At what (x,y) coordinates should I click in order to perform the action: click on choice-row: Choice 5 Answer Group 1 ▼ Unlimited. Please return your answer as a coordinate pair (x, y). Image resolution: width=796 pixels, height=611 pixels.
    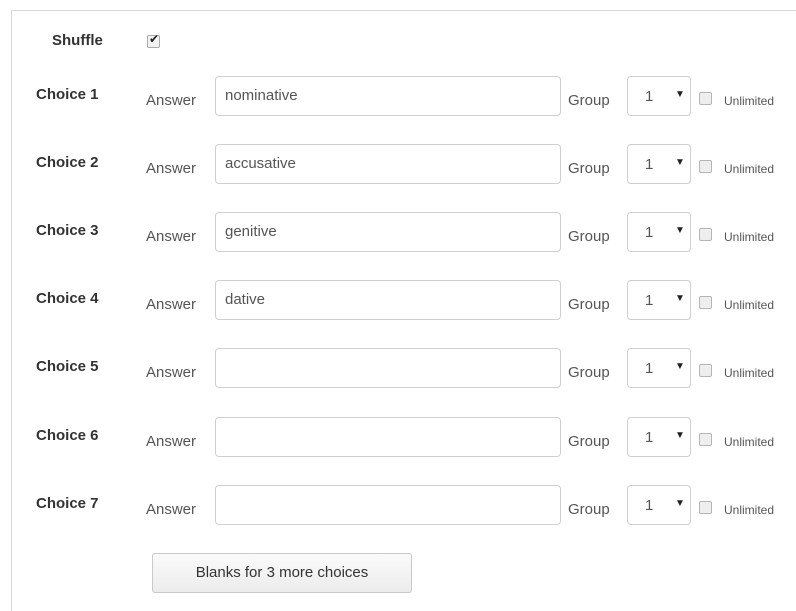
    Looking at the image, I should click on (398, 370).